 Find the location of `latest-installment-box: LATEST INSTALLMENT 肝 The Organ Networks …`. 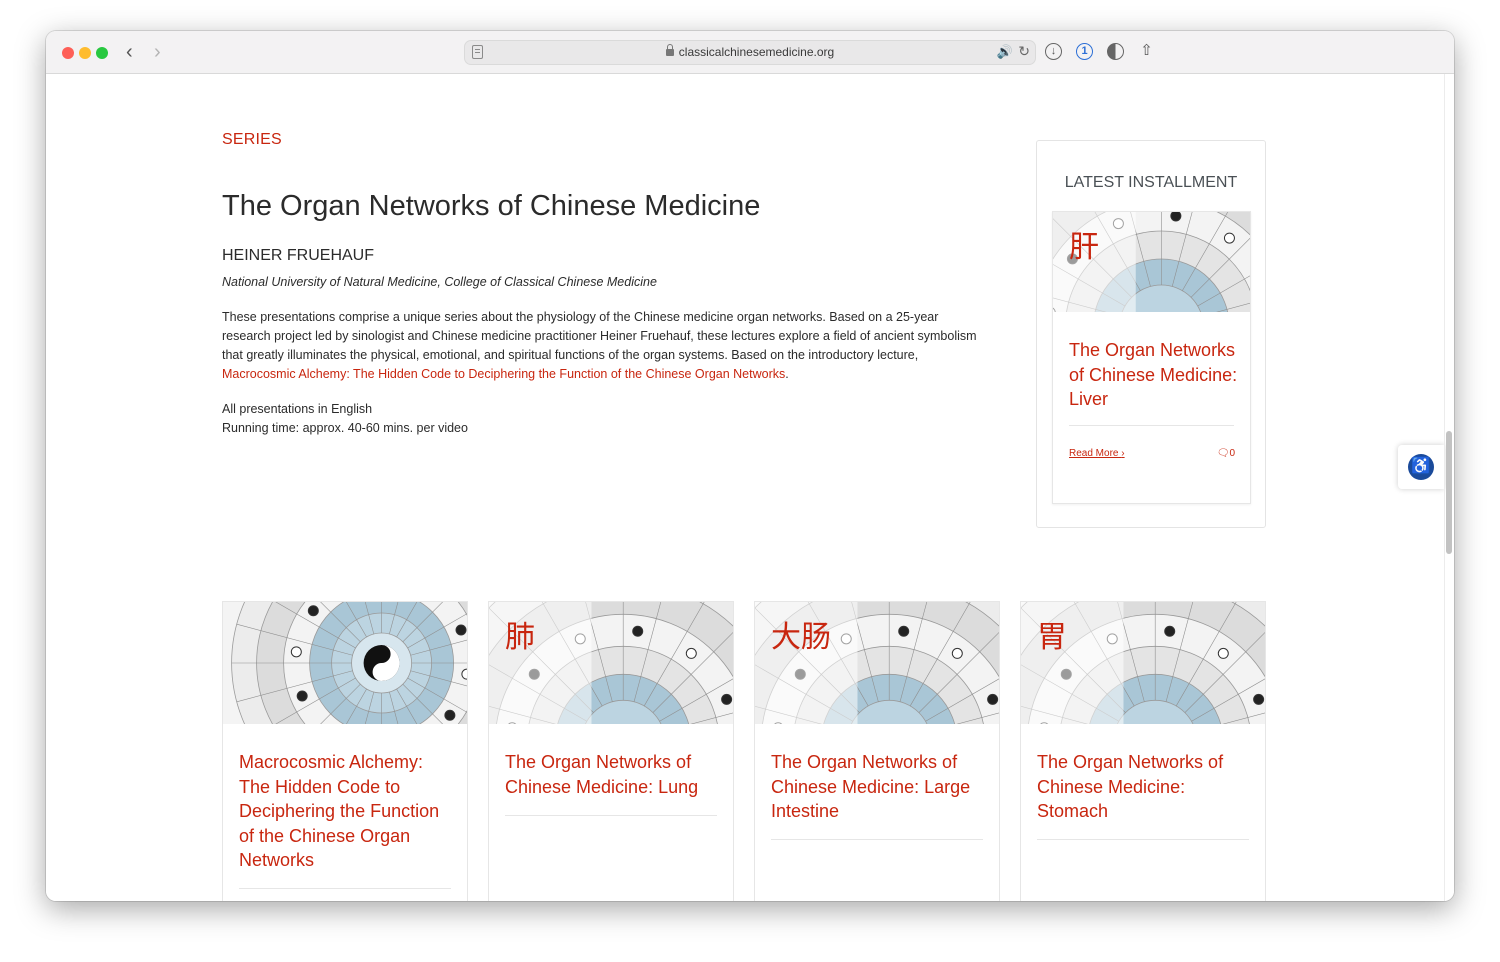

latest-installment-box: LATEST INSTALLMENT 肝 The Organ Networks … is located at coordinates (1151, 334).